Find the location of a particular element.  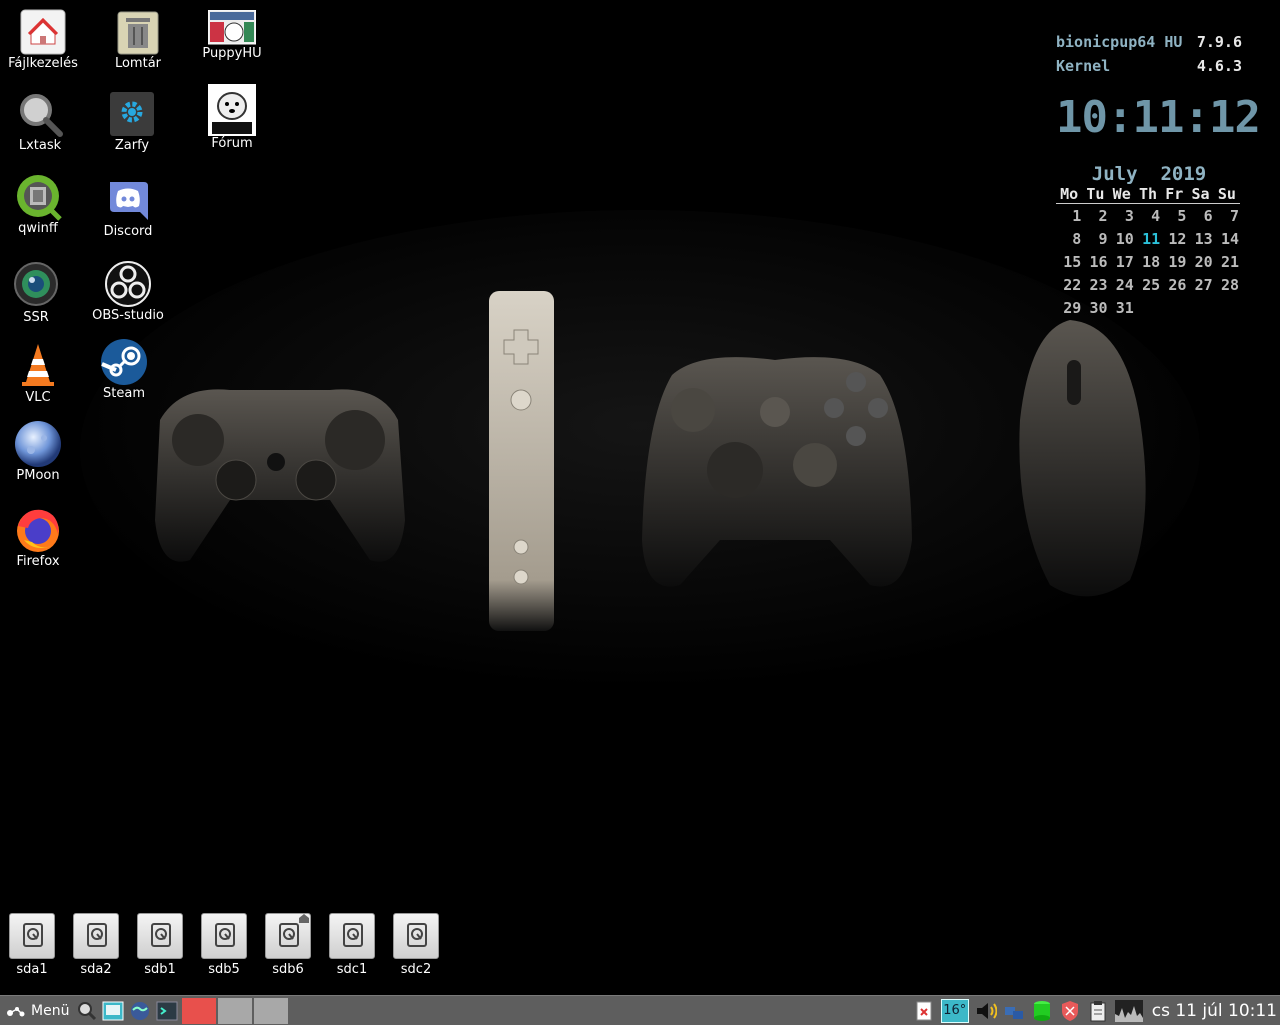

distro-row: bionicpup64 HU 7.9.6 is located at coordinates (1149, 42).